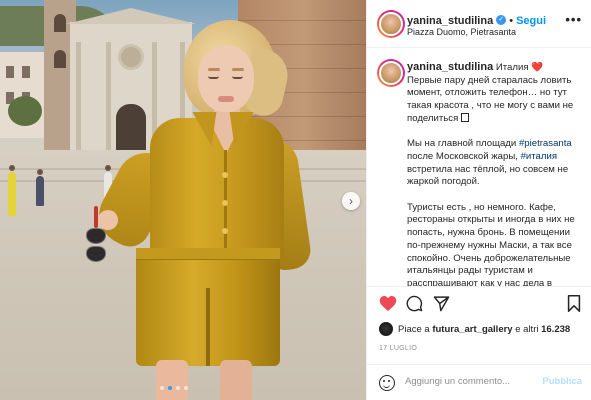 The image size is (591, 400). Describe the element at coordinates (202, 129) in the screenshot. I see `shirt-collar-left` at that location.